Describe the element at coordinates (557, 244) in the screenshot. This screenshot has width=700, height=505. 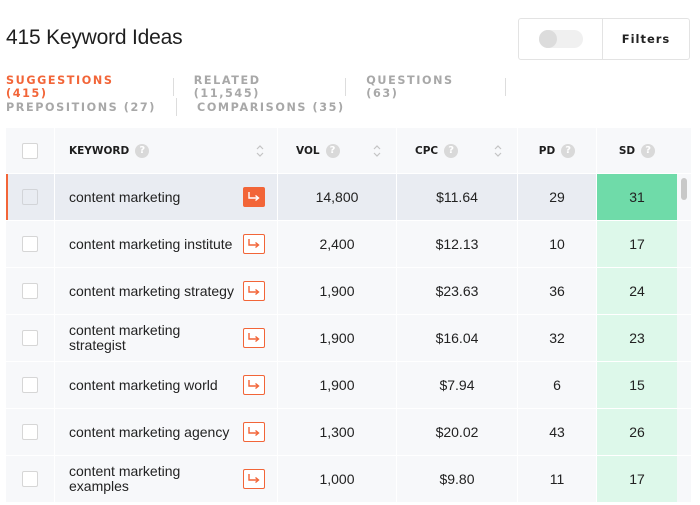
I see `pd-cell: 10` at that location.